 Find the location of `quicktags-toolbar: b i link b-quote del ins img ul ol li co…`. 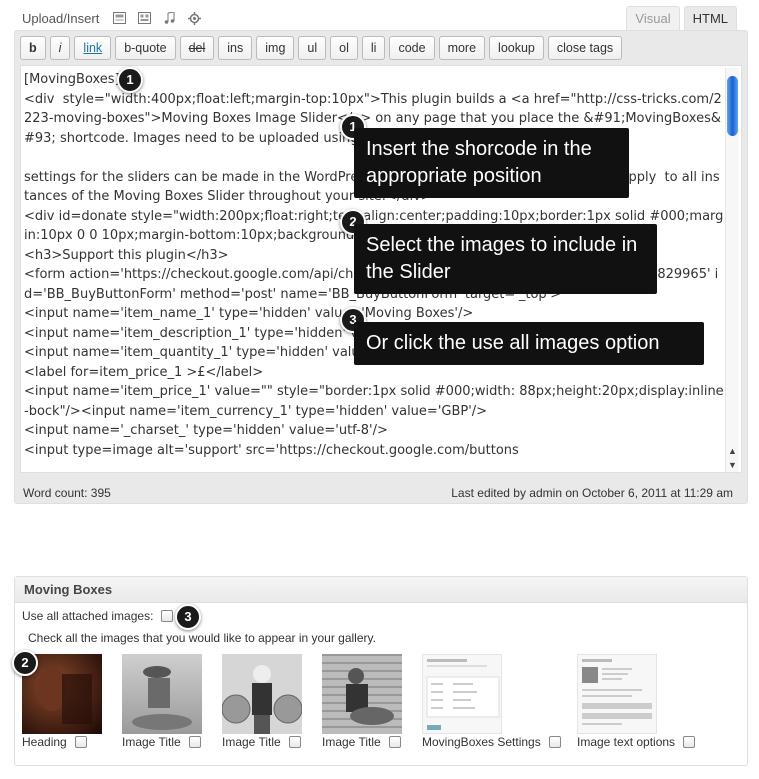

quicktags-toolbar: b i link b-quote del ins img ul ol li co… is located at coordinates (321, 48).